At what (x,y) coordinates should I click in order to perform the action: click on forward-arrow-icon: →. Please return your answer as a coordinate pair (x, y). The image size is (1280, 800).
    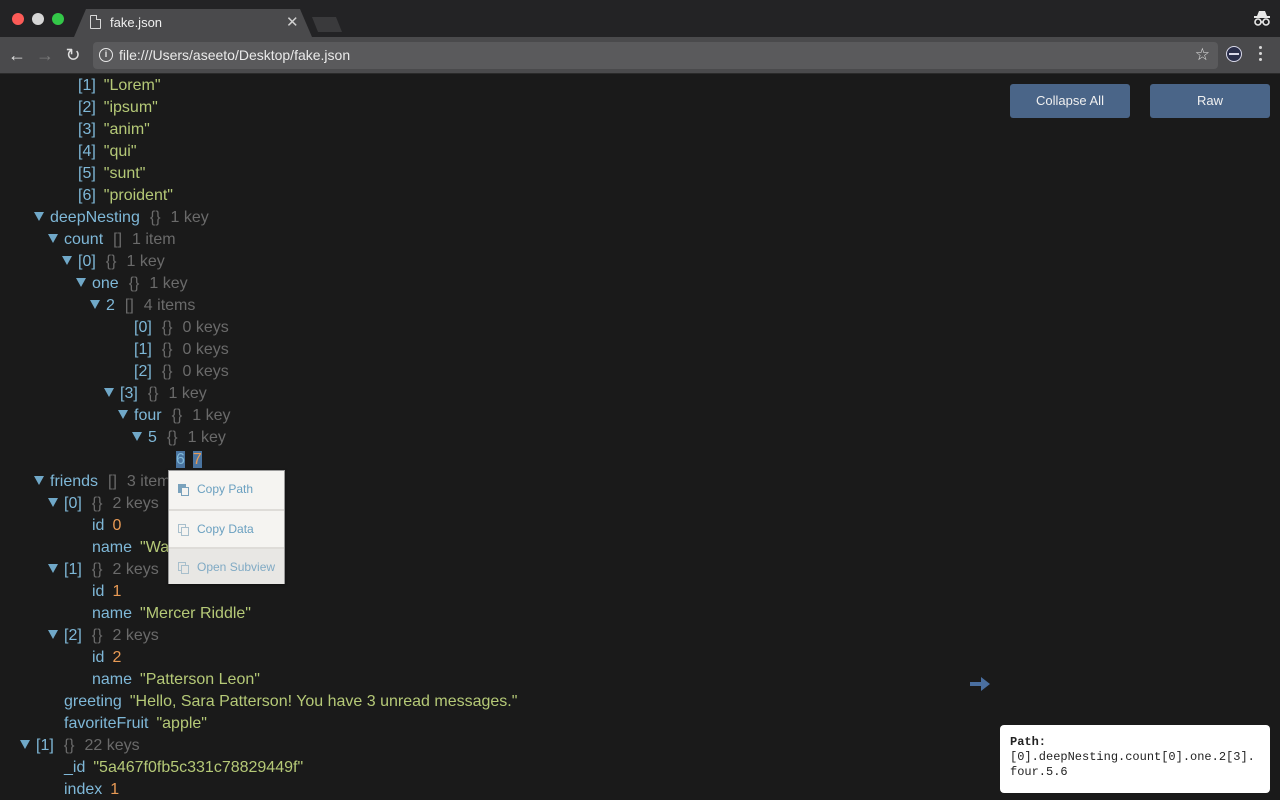
    Looking at the image, I should click on (45, 55).